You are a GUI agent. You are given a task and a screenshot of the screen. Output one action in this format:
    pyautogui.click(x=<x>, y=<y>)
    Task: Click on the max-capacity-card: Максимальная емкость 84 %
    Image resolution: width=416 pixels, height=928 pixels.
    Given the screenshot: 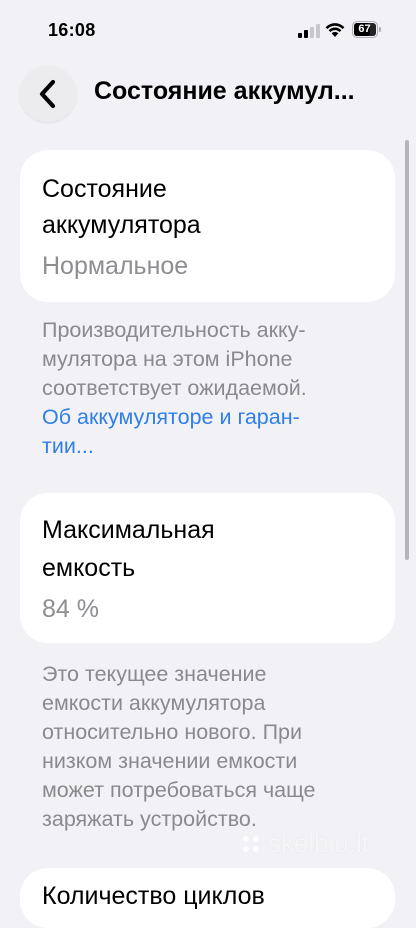 What is the action you would take?
    pyautogui.click(x=207, y=568)
    